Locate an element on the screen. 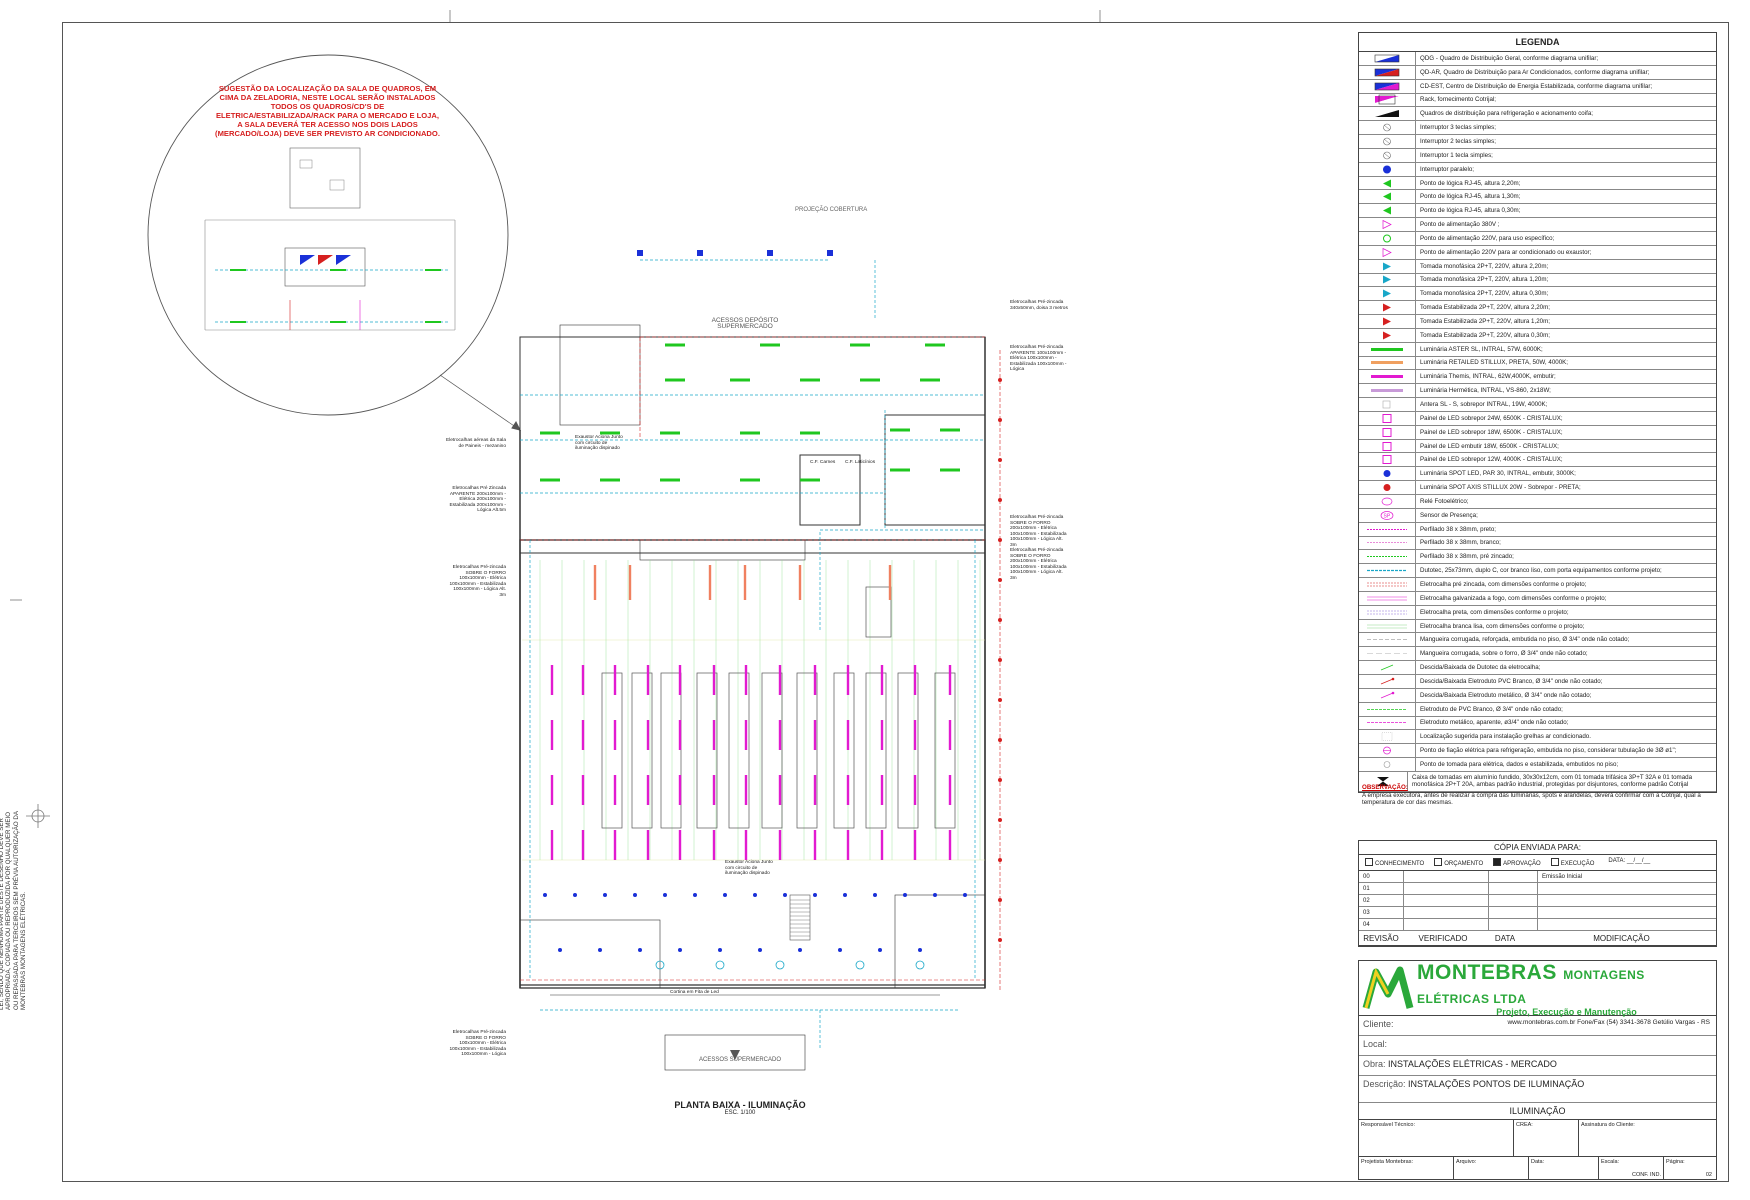 Image resolution: width=1750 pixels, height=1200 pixels. montebras-logo-icon is located at coordinates (1388, 987).